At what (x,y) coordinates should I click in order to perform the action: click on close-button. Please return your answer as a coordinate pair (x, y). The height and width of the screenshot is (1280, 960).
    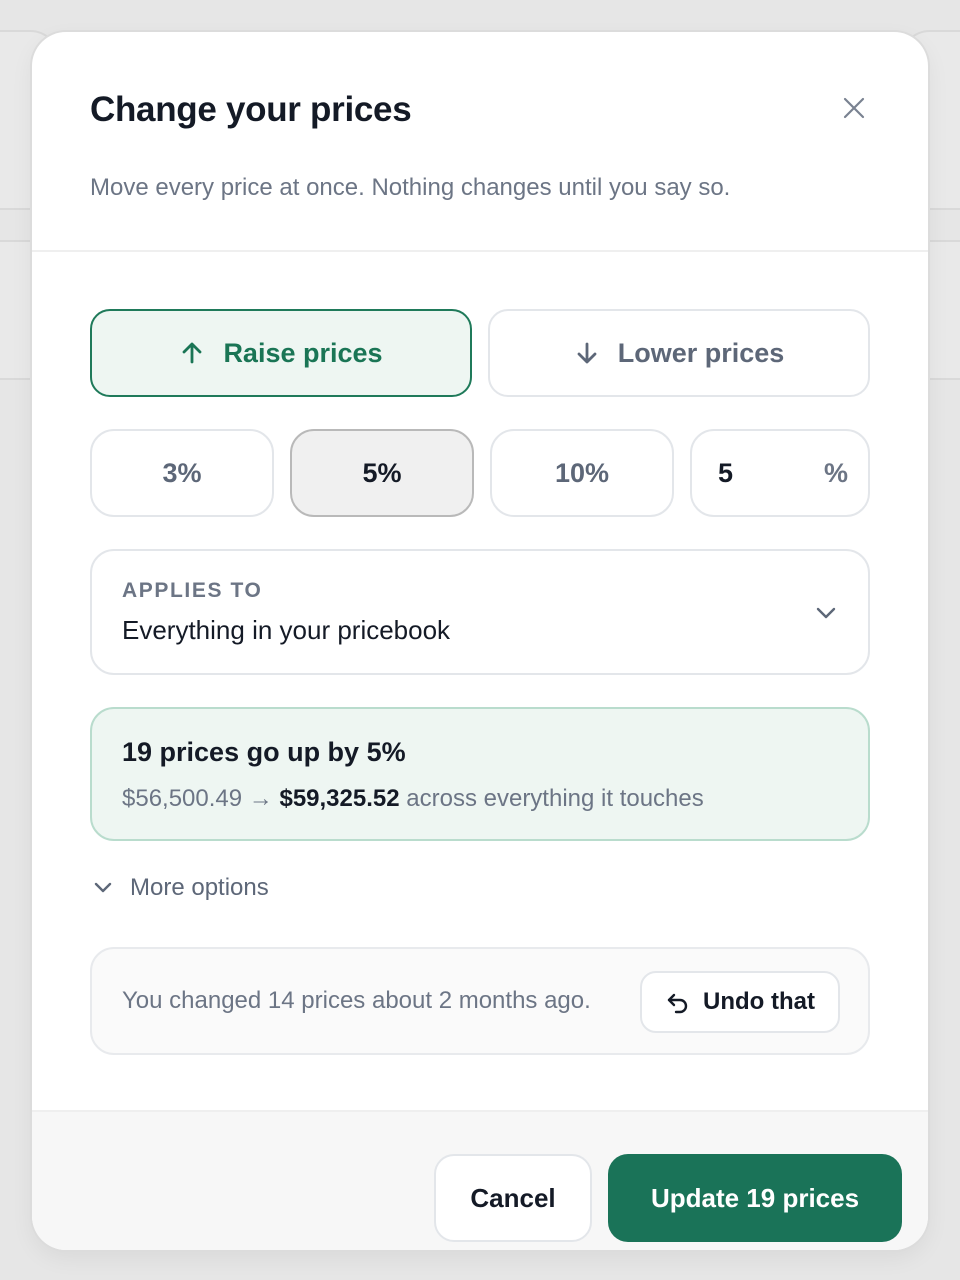
    Looking at the image, I should click on (854, 108).